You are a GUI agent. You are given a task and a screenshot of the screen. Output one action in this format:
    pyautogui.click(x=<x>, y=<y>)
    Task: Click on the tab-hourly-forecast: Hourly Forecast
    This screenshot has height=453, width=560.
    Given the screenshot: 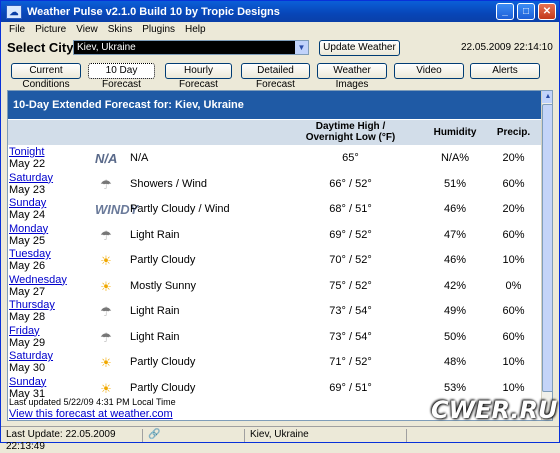 What is the action you would take?
    pyautogui.click(x=198, y=76)
    